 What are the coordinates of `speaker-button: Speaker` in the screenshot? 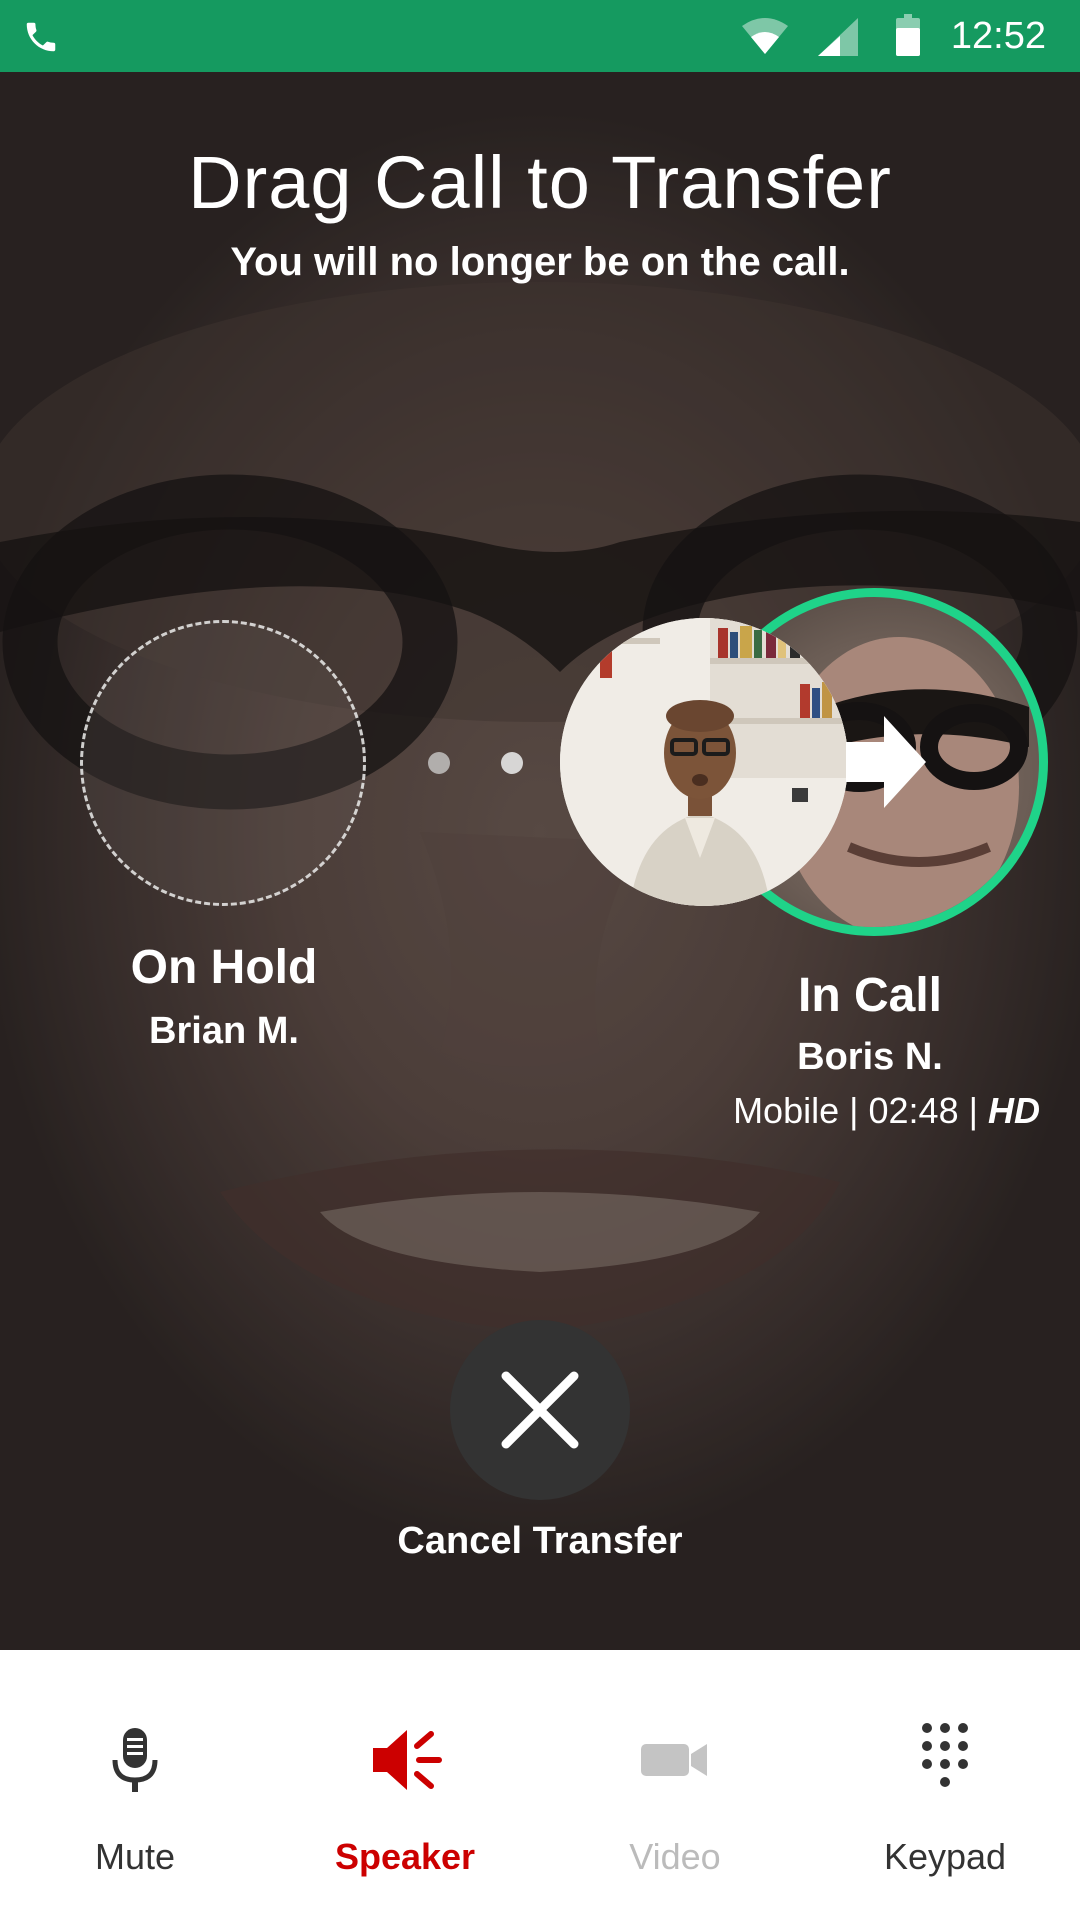 It's located at (405, 1785).